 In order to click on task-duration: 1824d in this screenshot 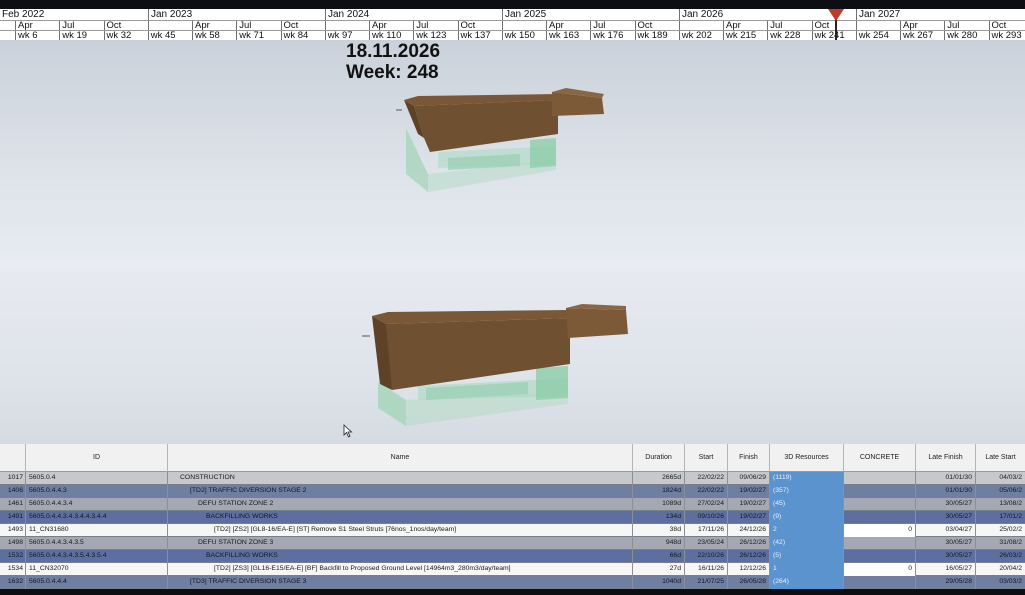, I will do `click(659, 491)`.